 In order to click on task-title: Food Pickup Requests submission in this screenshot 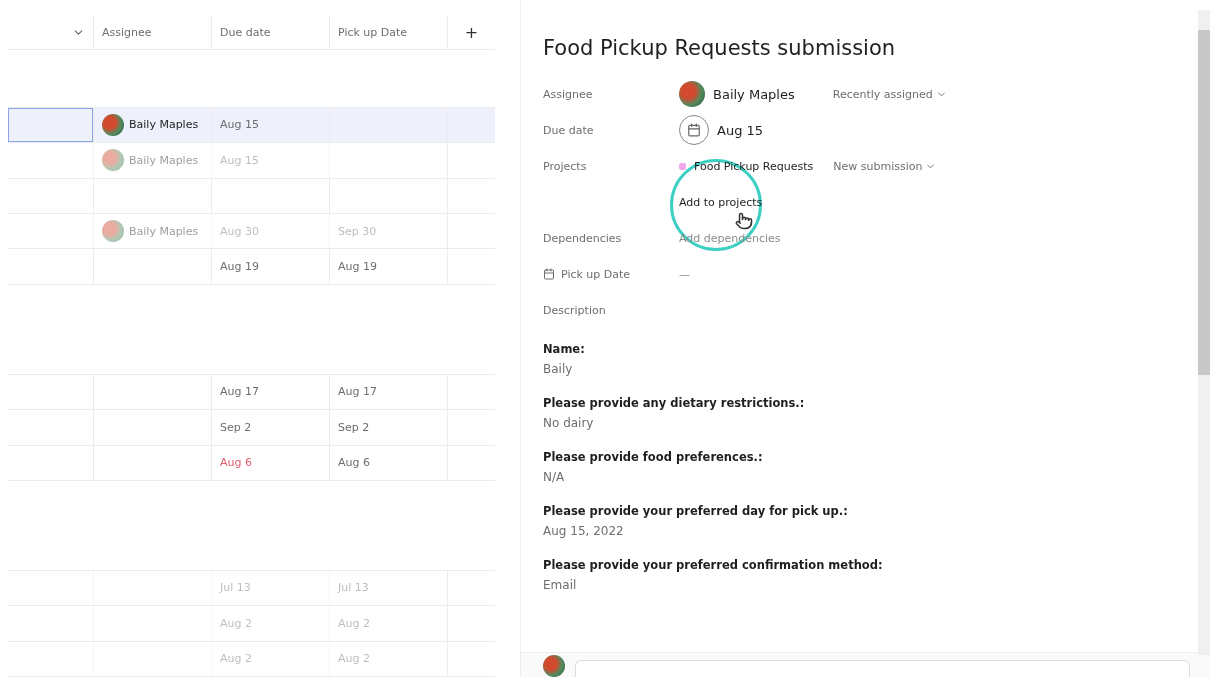, I will do `click(866, 48)`.